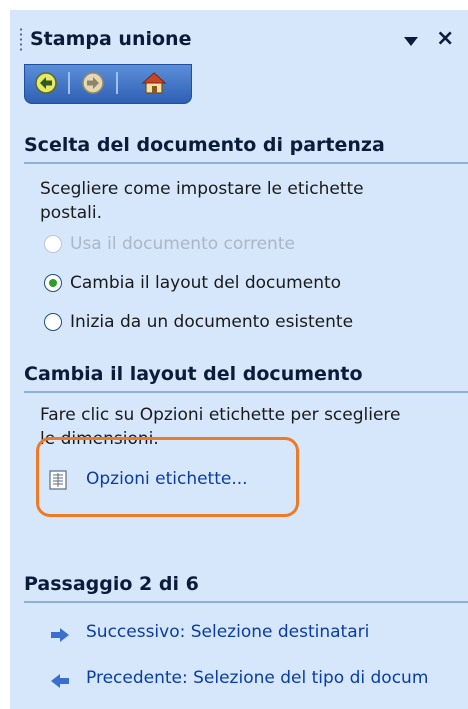  Describe the element at coordinates (246, 588) in the screenshot. I see `step-indicator: Passaggio 2 di 6` at that location.